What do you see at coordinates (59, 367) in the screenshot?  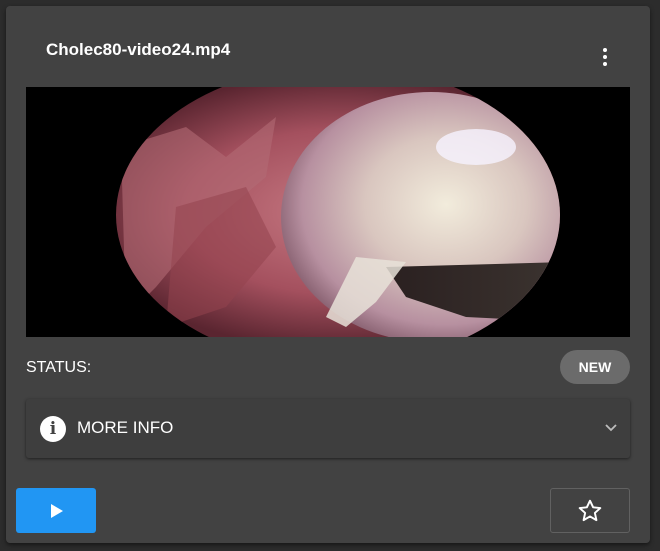 I see `status-label: STATUS:` at bounding box center [59, 367].